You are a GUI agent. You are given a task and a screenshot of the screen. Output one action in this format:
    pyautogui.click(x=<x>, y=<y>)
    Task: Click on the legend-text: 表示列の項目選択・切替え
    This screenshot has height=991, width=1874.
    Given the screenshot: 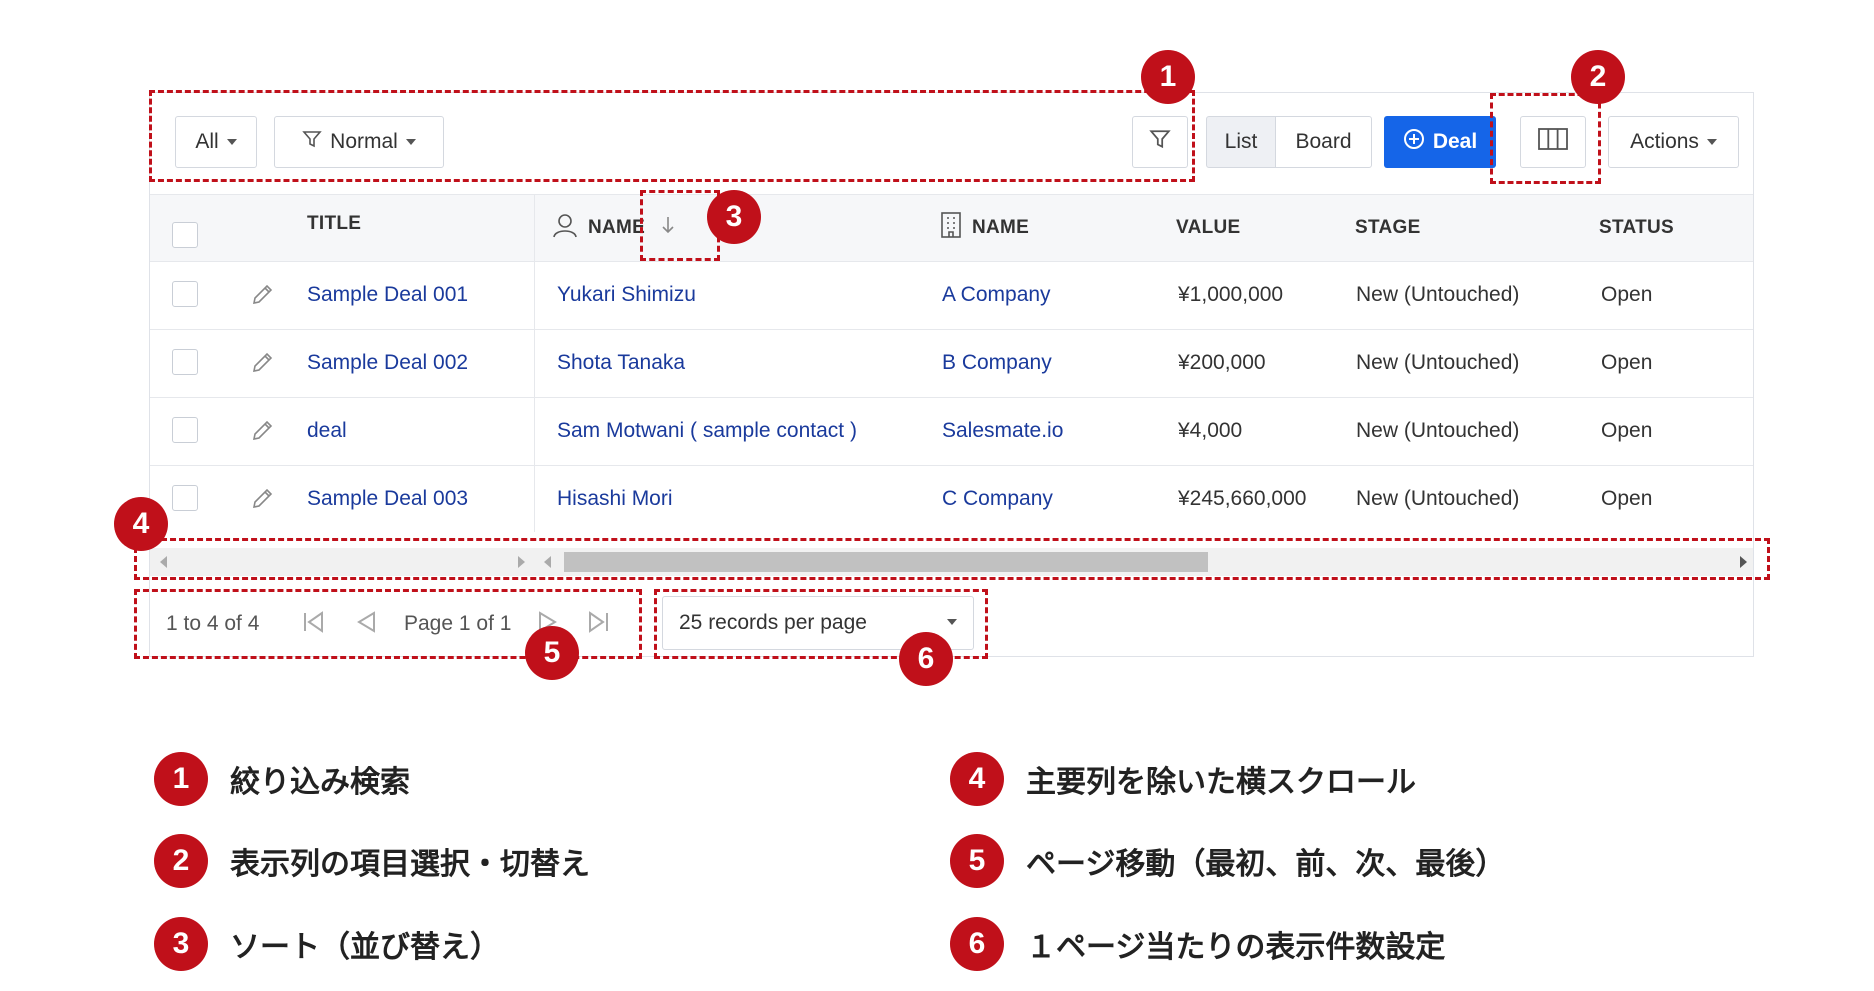 What is the action you would take?
    pyautogui.click(x=410, y=864)
    